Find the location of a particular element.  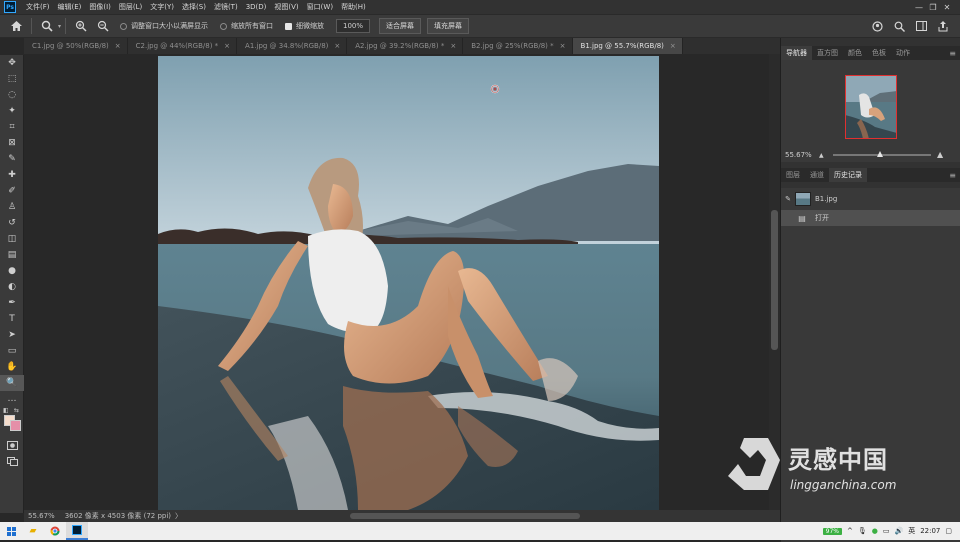

history-snapshot: ✎ B1.jpg is located at coordinates (870, 199).